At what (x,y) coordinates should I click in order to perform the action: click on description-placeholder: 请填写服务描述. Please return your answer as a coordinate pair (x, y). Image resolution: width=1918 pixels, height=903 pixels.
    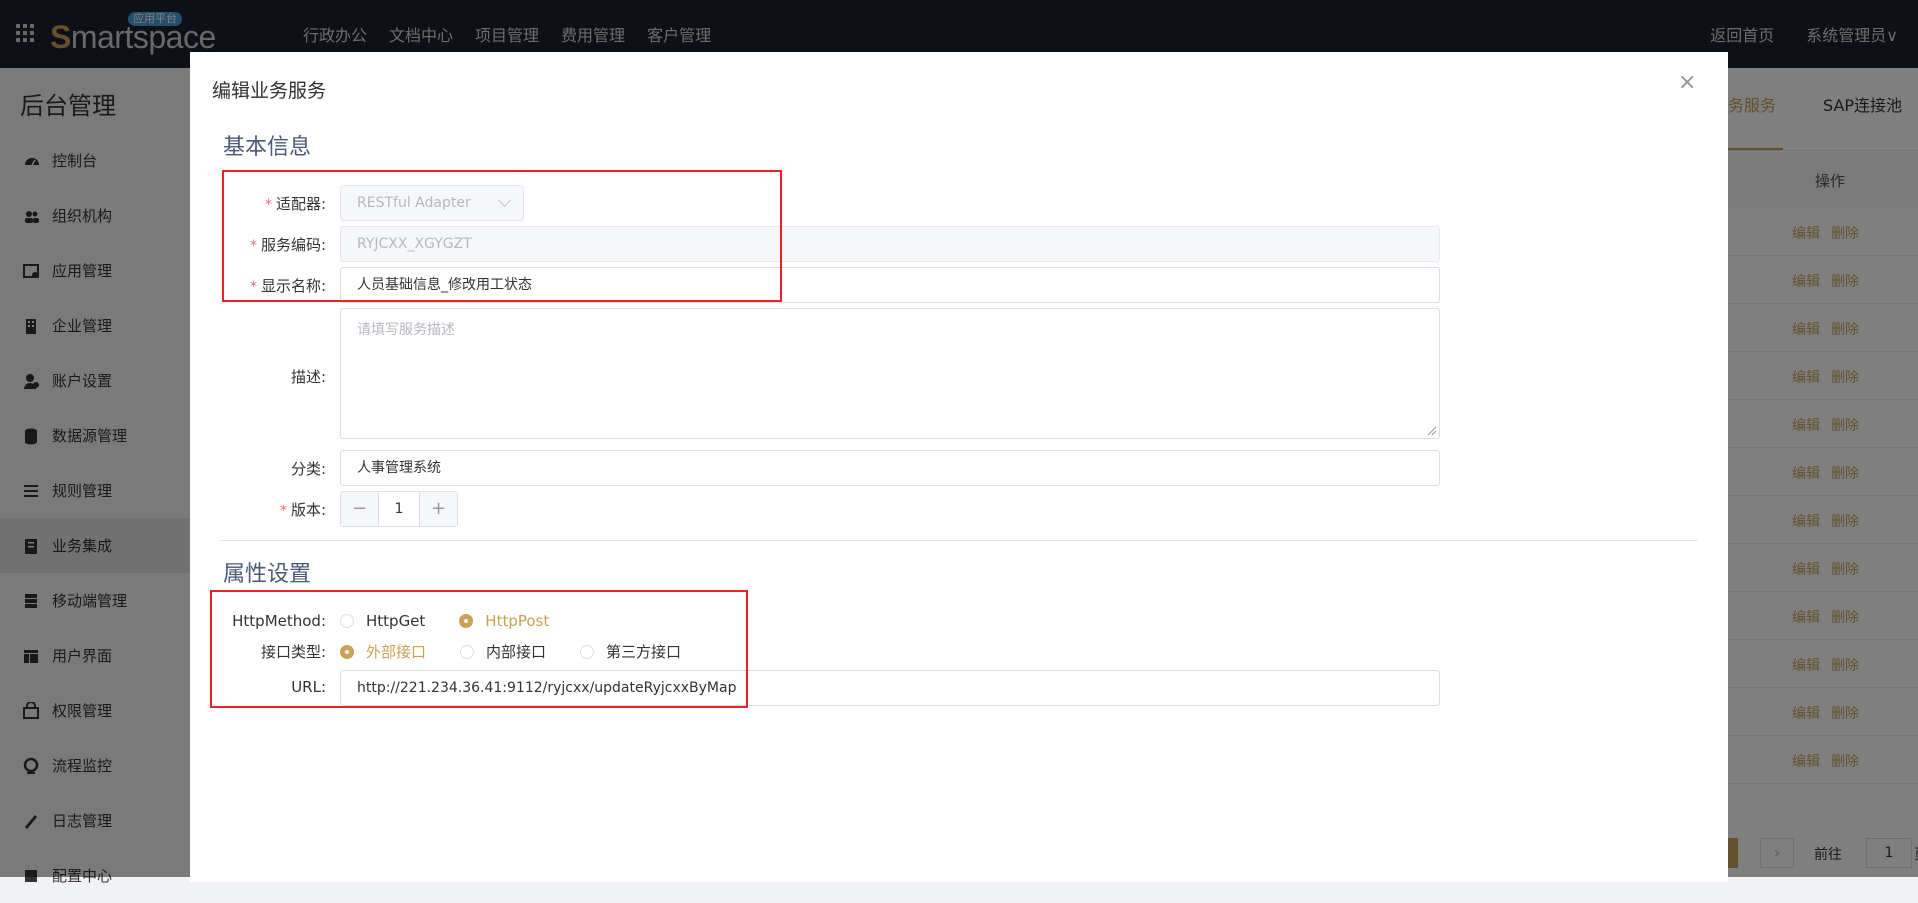
    Looking at the image, I should click on (406, 330).